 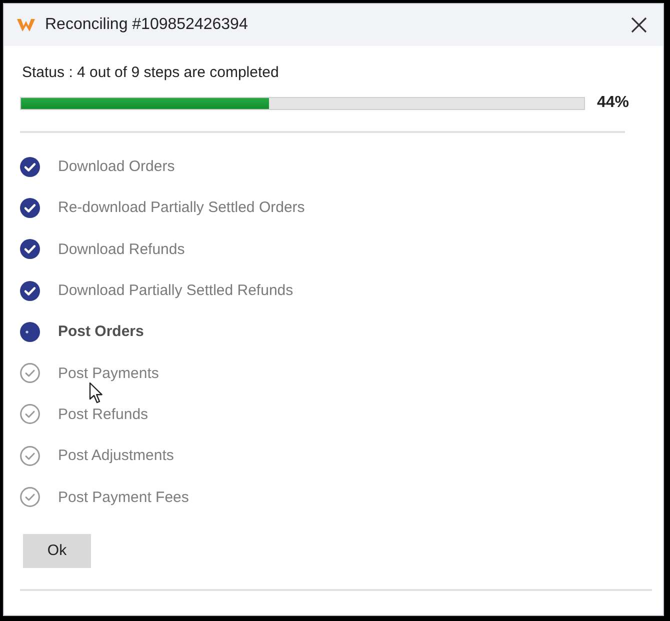 I want to click on step-label: Post Orders, so click(x=101, y=331).